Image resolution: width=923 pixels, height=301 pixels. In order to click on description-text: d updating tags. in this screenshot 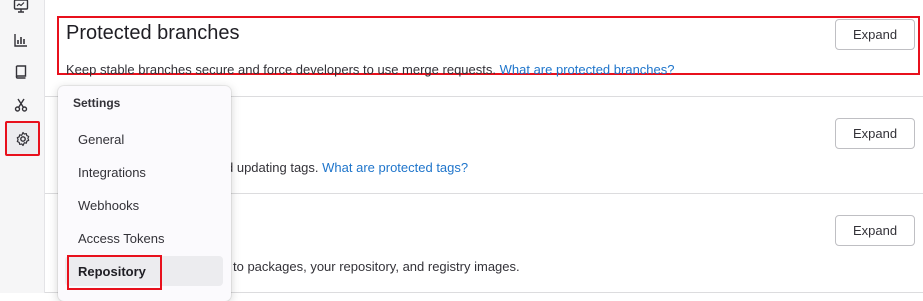, I will do `click(272, 167)`.